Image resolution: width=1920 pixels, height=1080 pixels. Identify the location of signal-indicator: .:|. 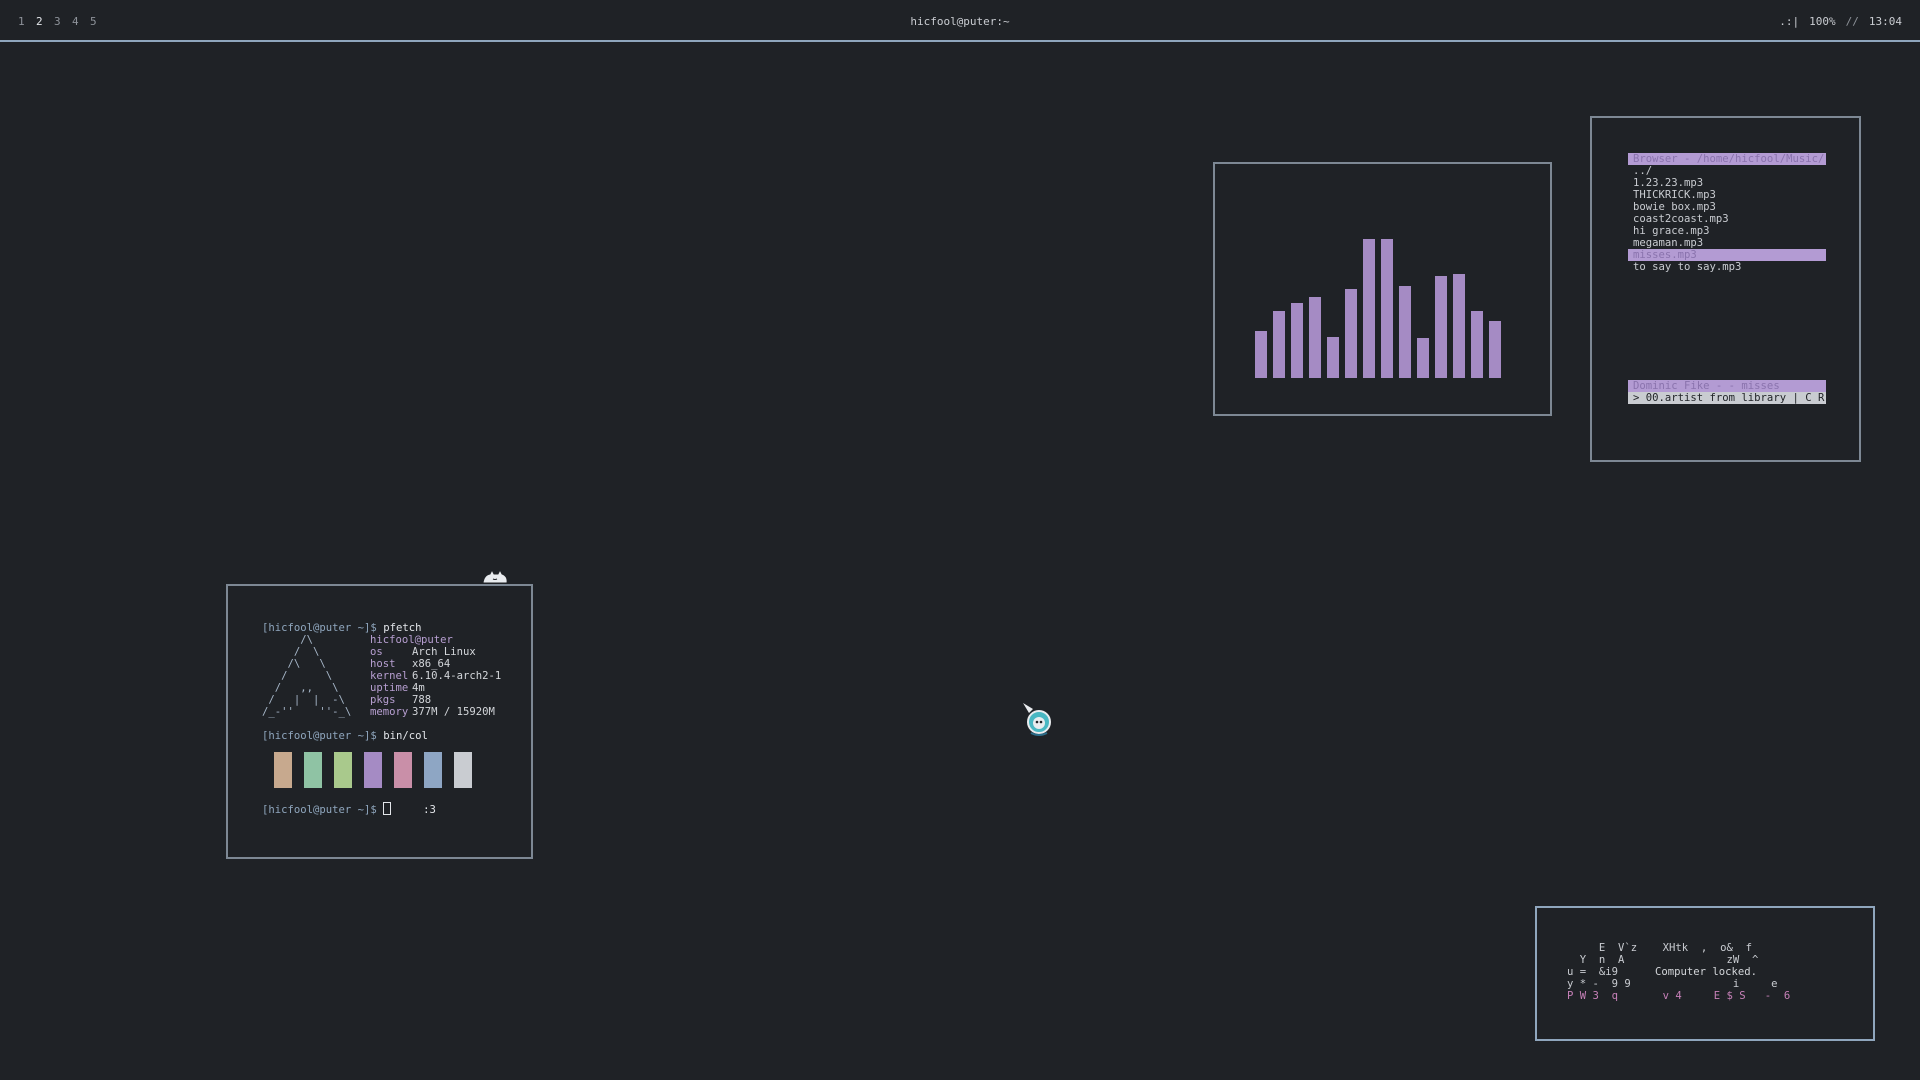
(1789, 21).